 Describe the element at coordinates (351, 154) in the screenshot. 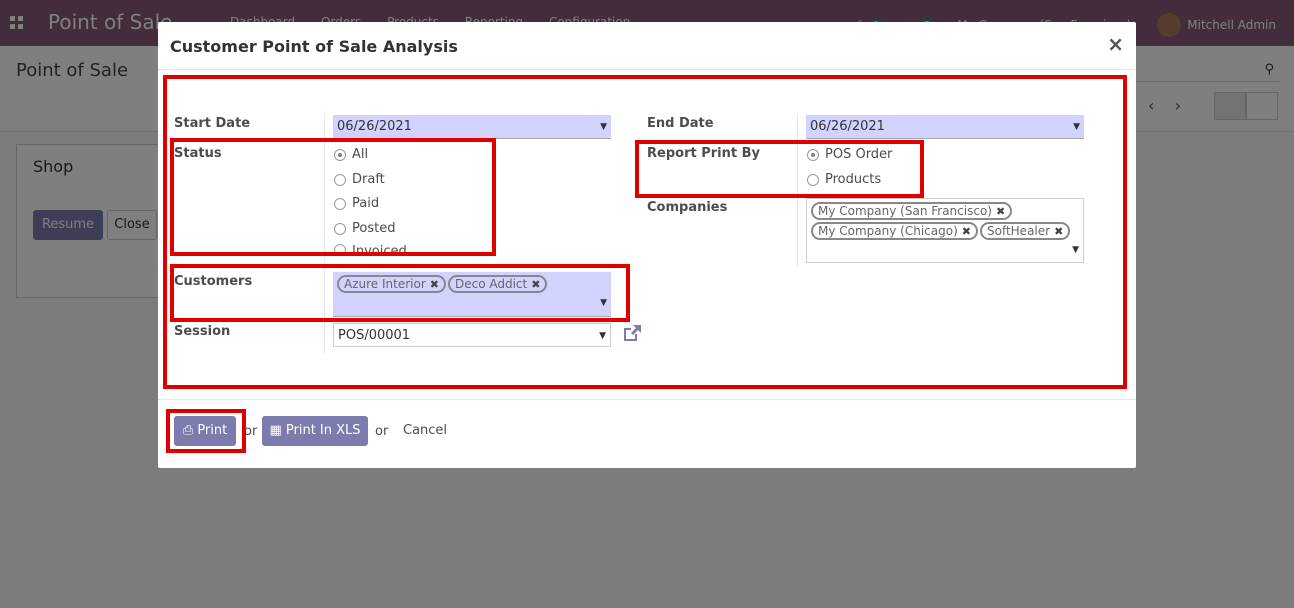

I see `status-option-all: All` at that location.